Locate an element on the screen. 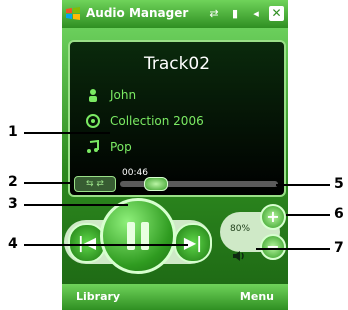 This screenshot has height=310, width=348. callout-6: 6 is located at coordinates (339, 214).